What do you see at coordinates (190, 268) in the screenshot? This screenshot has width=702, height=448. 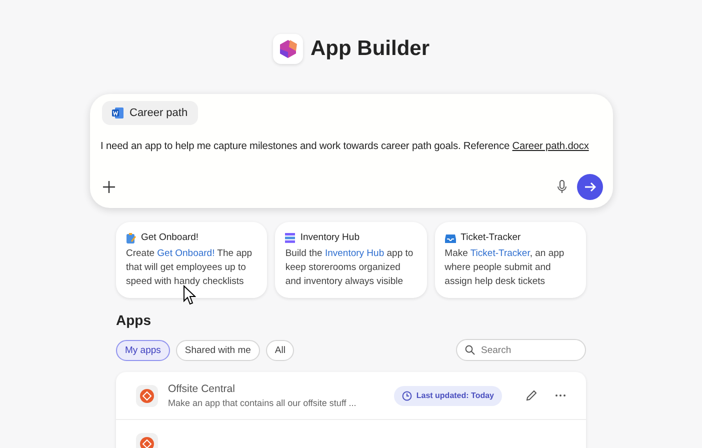 I see `card-description: Create Get Onboard! The app that will get employees up to speed with handy checklists` at bounding box center [190, 268].